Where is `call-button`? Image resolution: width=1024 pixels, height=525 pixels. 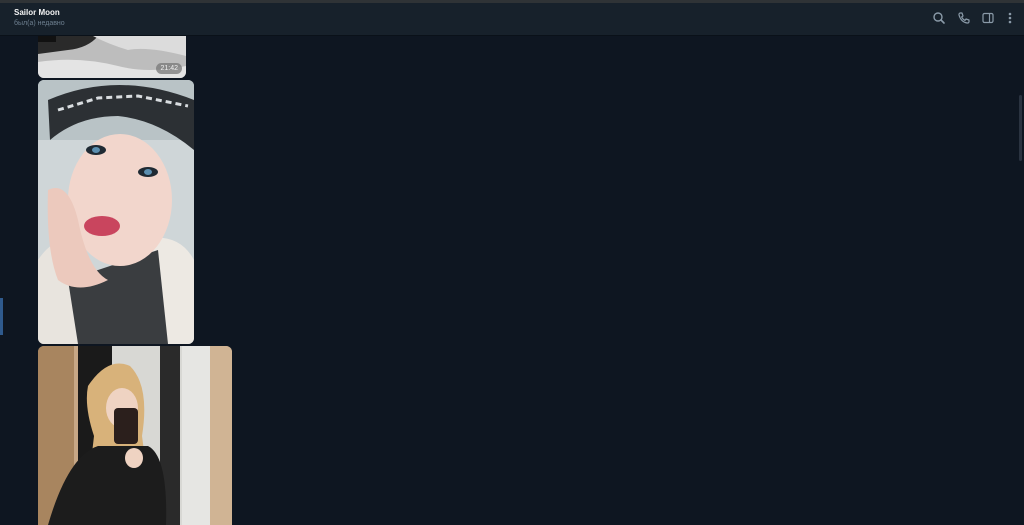
call-button is located at coordinates (964, 18).